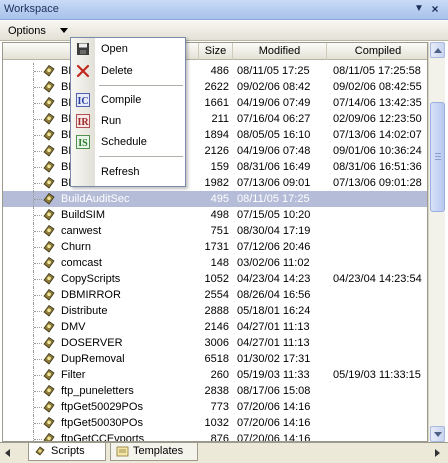  I want to click on script-name: BuildSIM, so click(83, 215).